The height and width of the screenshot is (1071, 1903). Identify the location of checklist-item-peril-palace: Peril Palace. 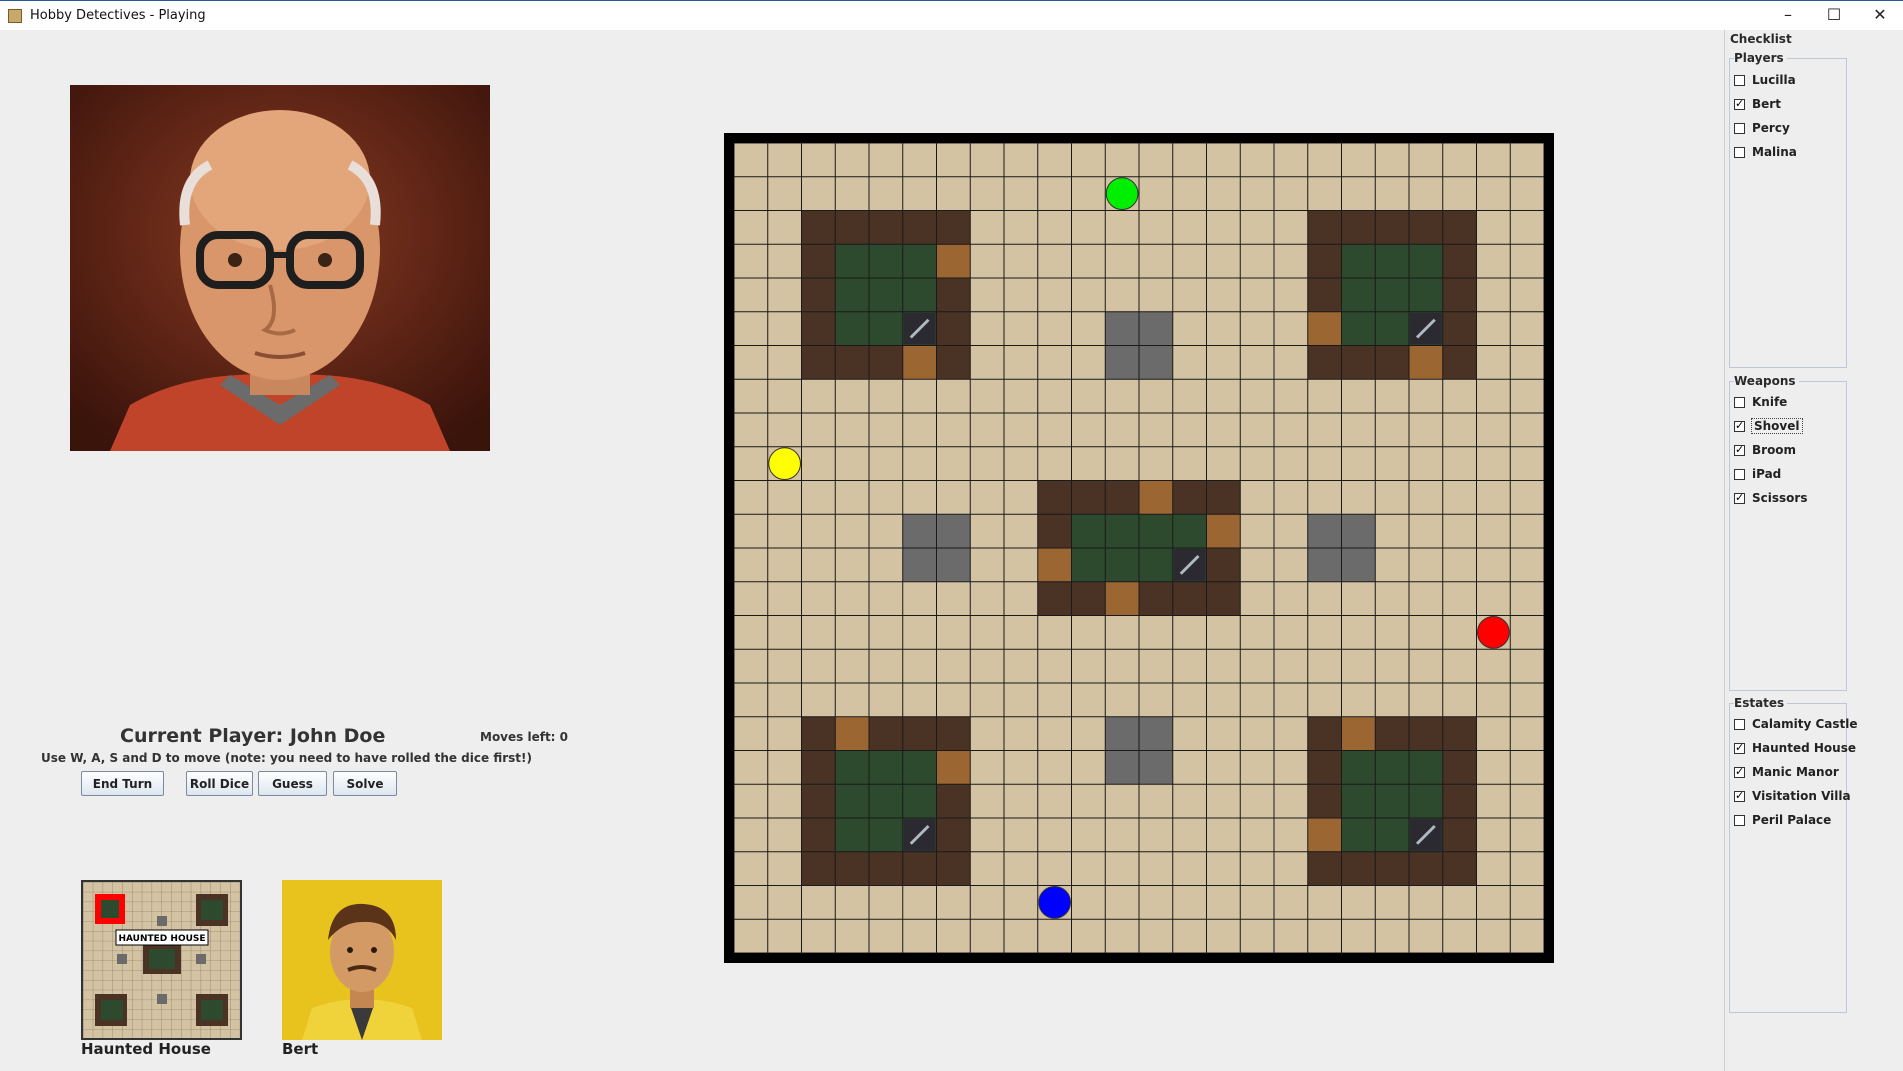
(1782, 820).